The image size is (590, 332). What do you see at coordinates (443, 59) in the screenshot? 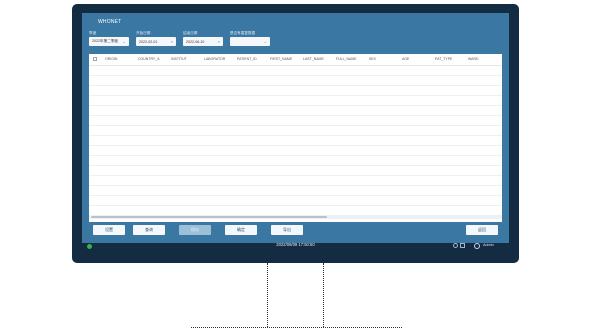
I see `column-header: PAT_TYPE` at bounding box center [443, 59].